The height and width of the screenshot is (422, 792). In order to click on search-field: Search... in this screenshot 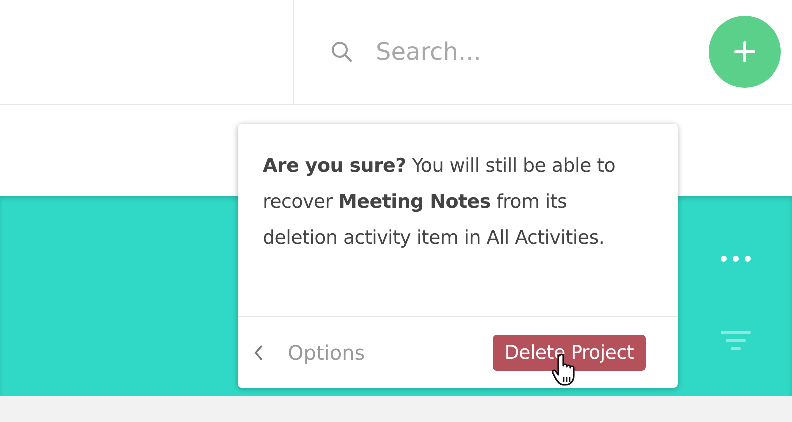, I will do `click(526, 52)`.